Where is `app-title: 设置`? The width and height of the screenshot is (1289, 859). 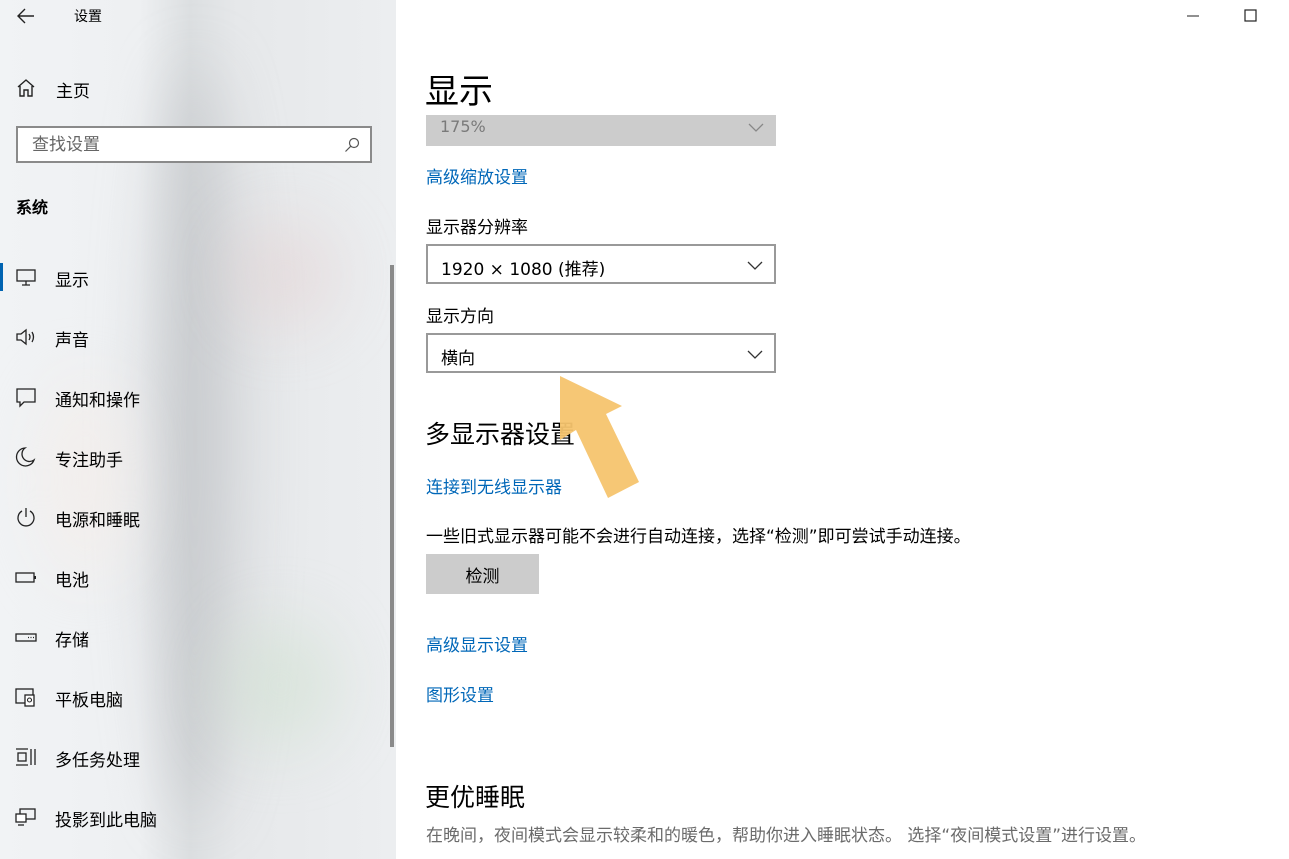 app-title: 设置 is located at coordinates (88, 17).